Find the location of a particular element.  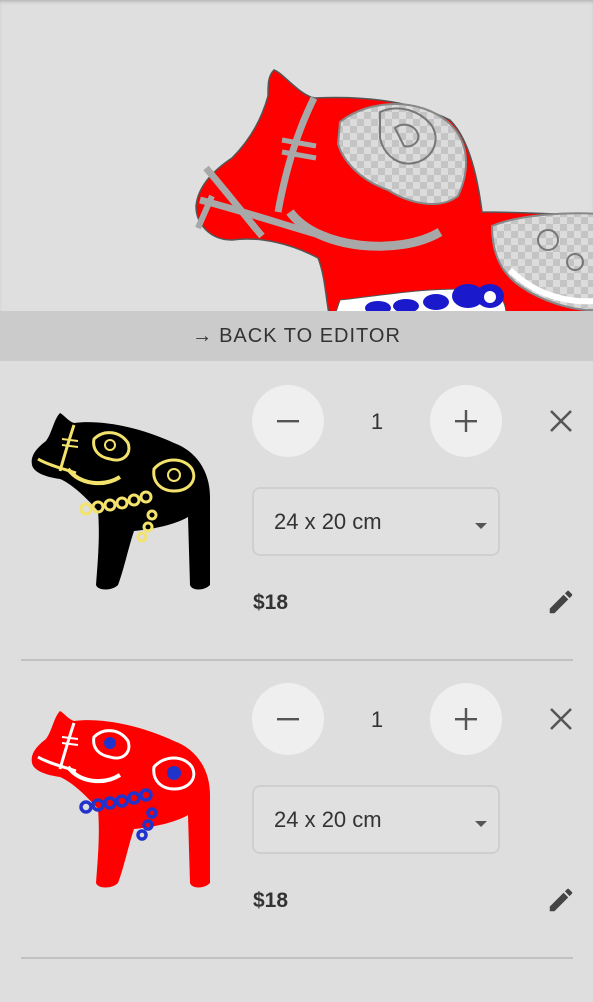

item-divider is located at coordinates (297, 958).